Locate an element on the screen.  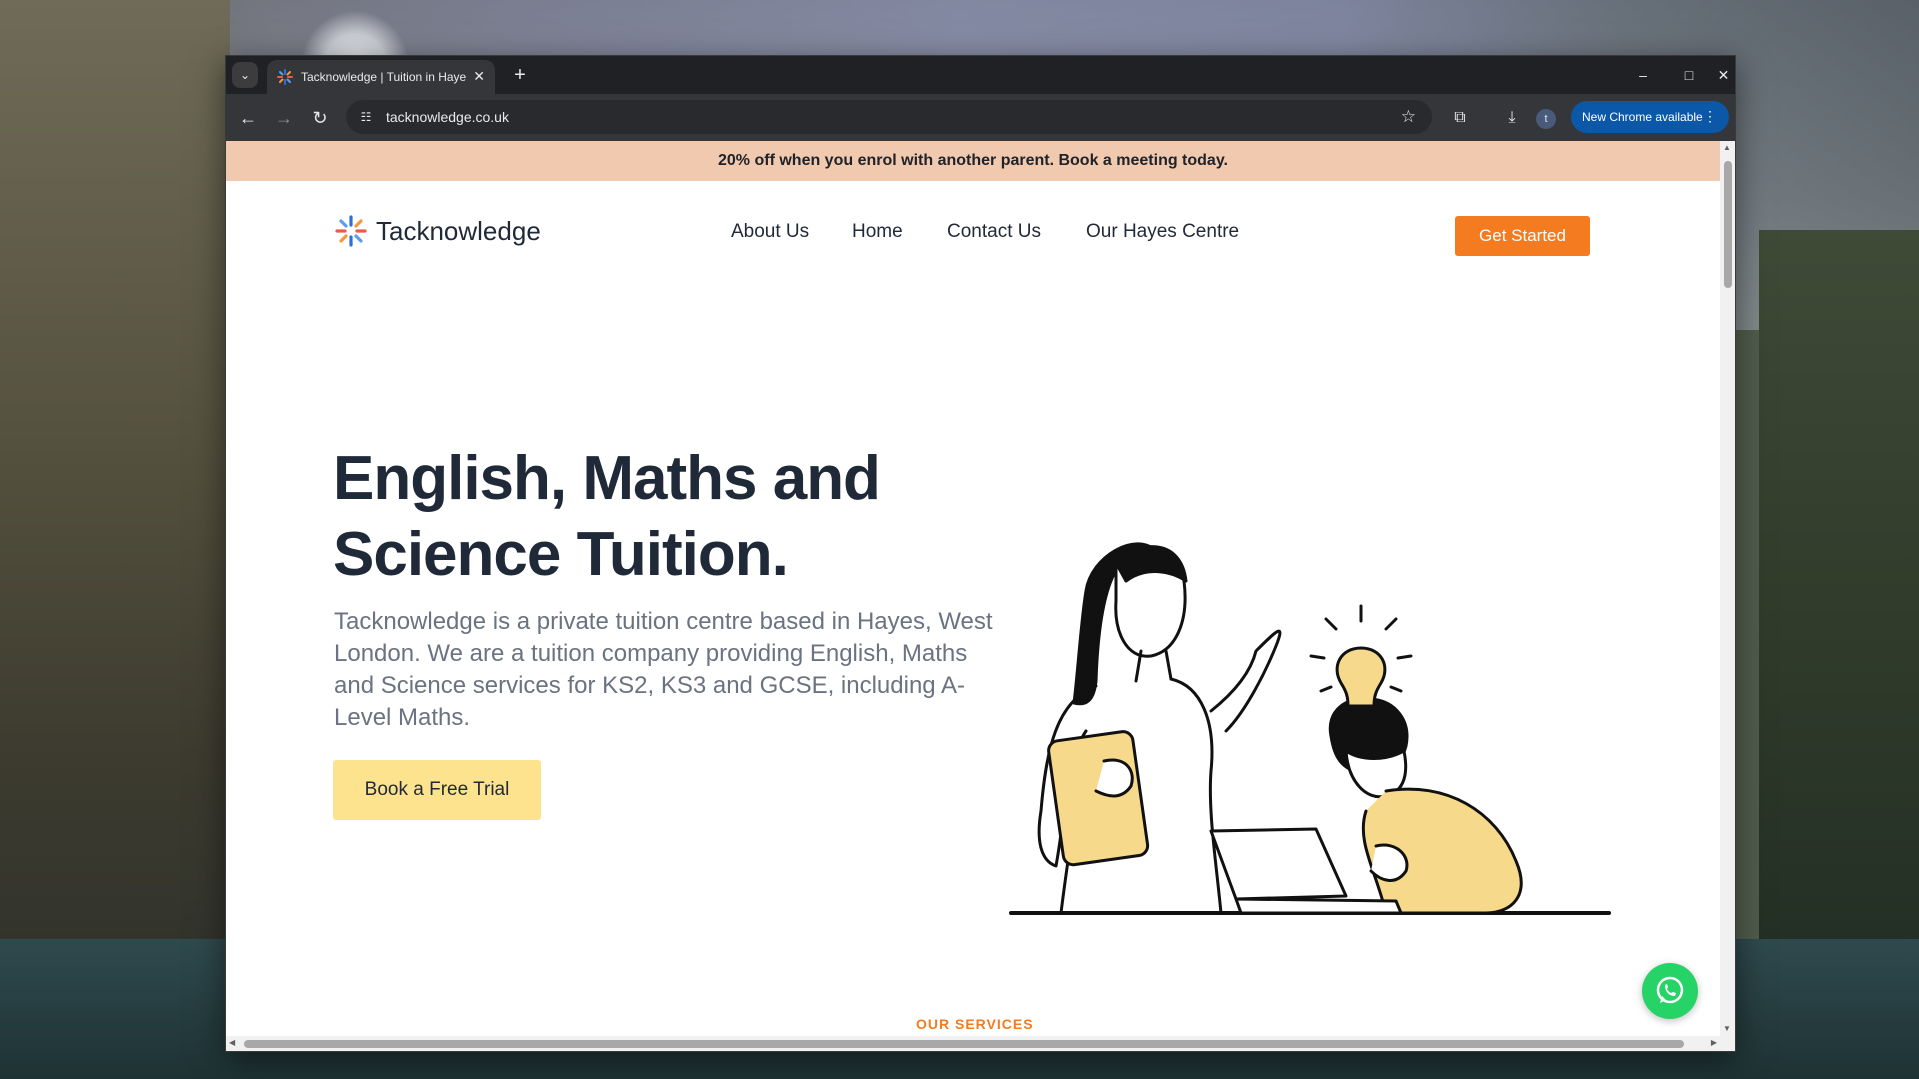
tacknowledge-favicon-icon is located at coordinates (285, 77).